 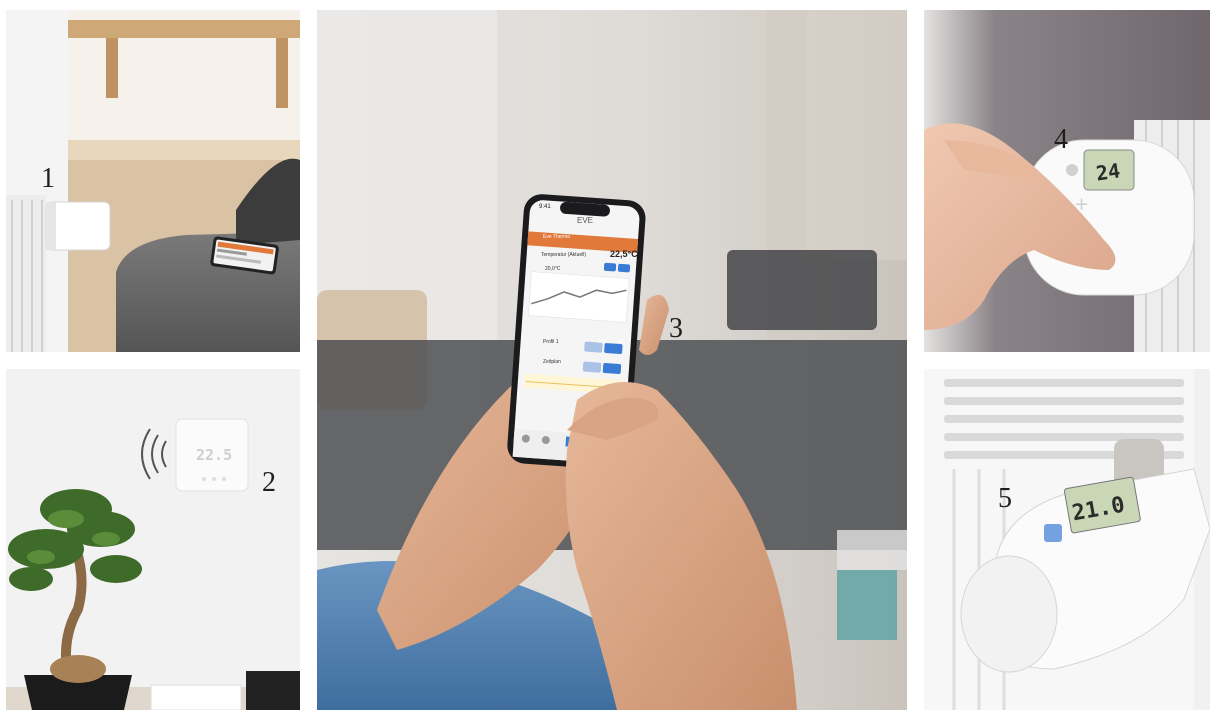 I want to click on phone-time: 9:41, so click(x=545, y=207).